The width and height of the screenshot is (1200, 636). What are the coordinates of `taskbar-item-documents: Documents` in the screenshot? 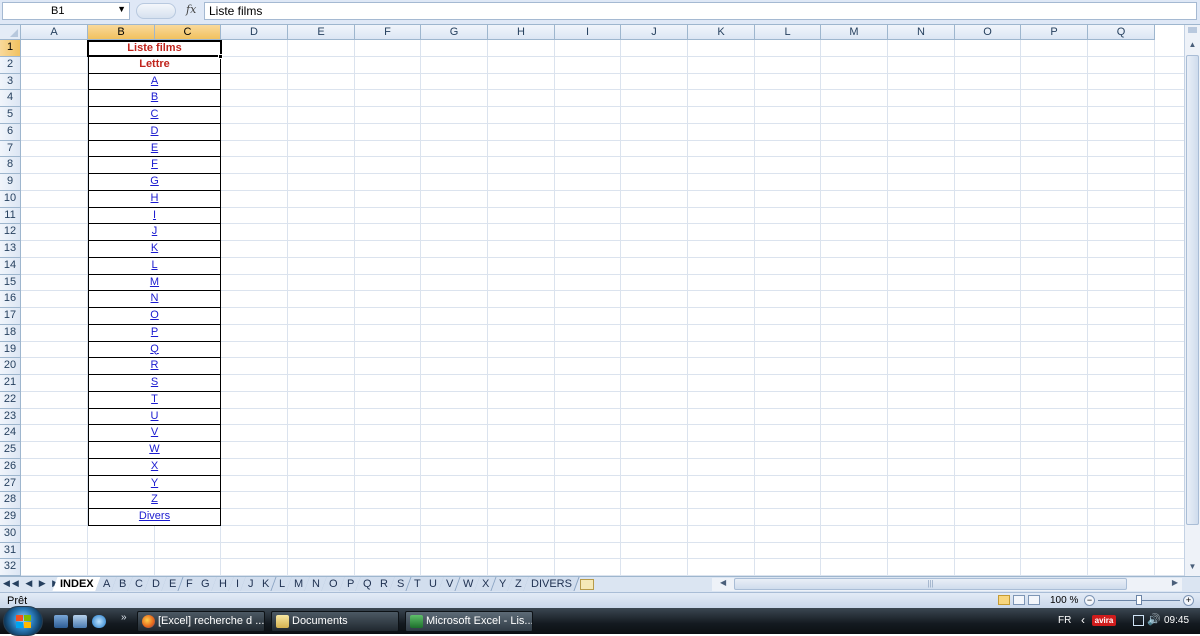 It's located at (335, 621).